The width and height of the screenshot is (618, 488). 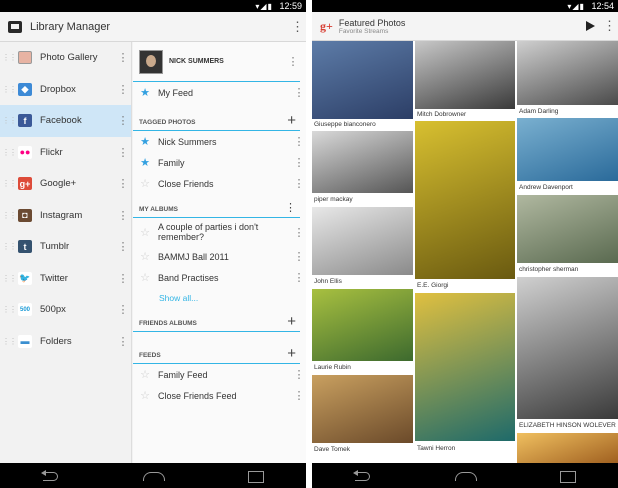 What do you see at coordinates (65, 121) in the screenshot?
I see `drawer-item-facebook: ⋮⋮ f Facebook ⋮` at bounding box center [65, 121].